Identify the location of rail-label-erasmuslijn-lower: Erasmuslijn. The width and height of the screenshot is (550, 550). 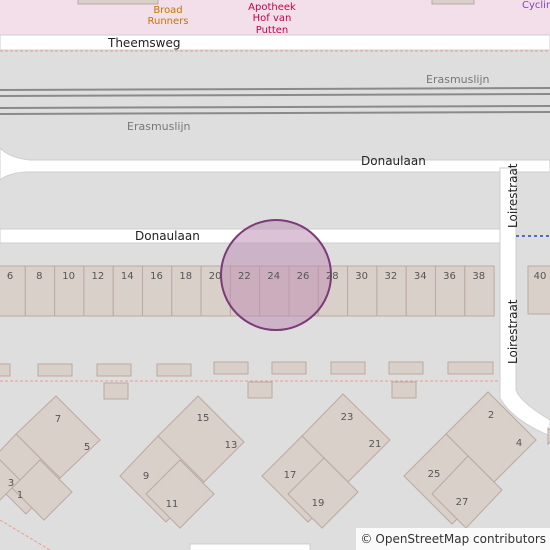
(159, 126).